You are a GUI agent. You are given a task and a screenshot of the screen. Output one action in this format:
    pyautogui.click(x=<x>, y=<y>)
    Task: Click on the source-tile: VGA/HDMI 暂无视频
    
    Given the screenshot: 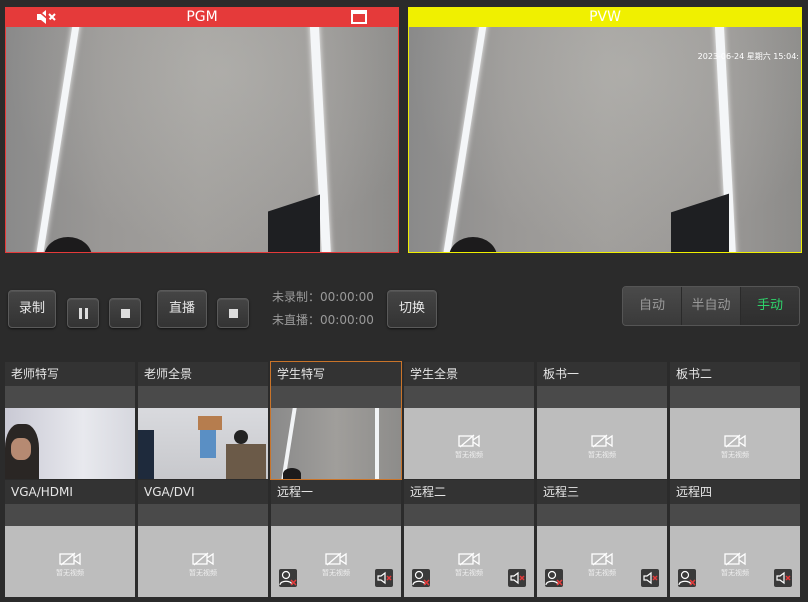 What is the action you would take?
    pyautogui.click(x=70, y=538)
    